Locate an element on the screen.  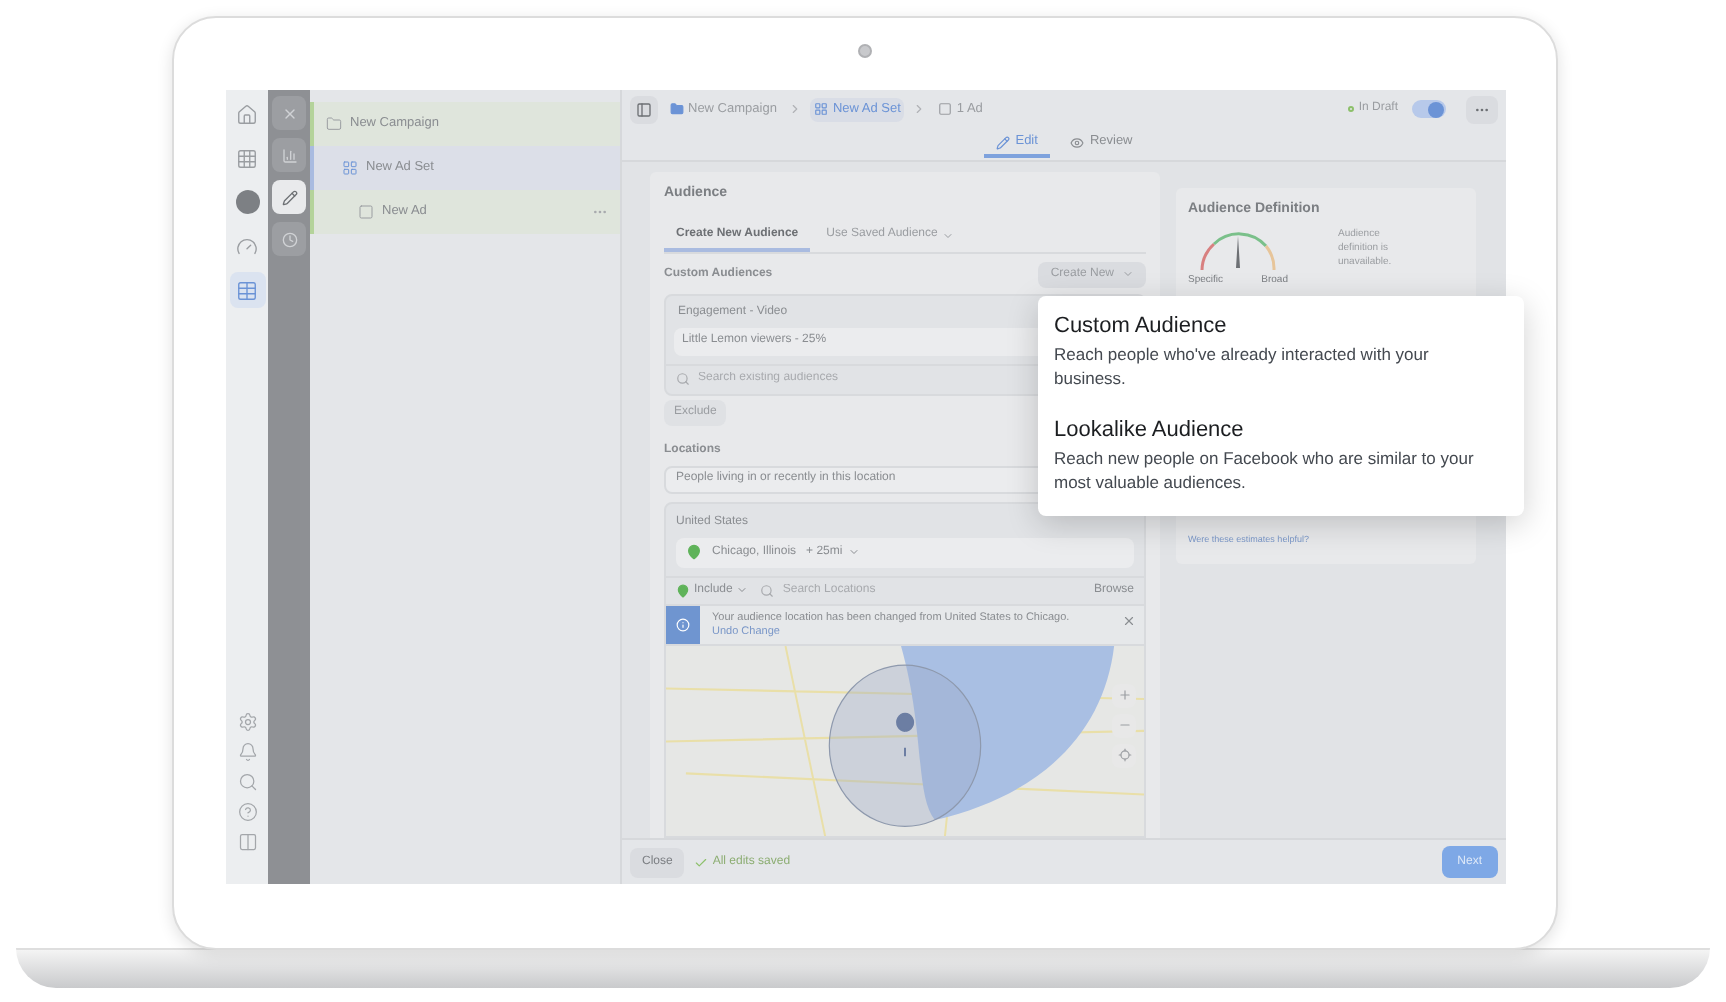
gauge-icon is located at coordinates (247, 246).